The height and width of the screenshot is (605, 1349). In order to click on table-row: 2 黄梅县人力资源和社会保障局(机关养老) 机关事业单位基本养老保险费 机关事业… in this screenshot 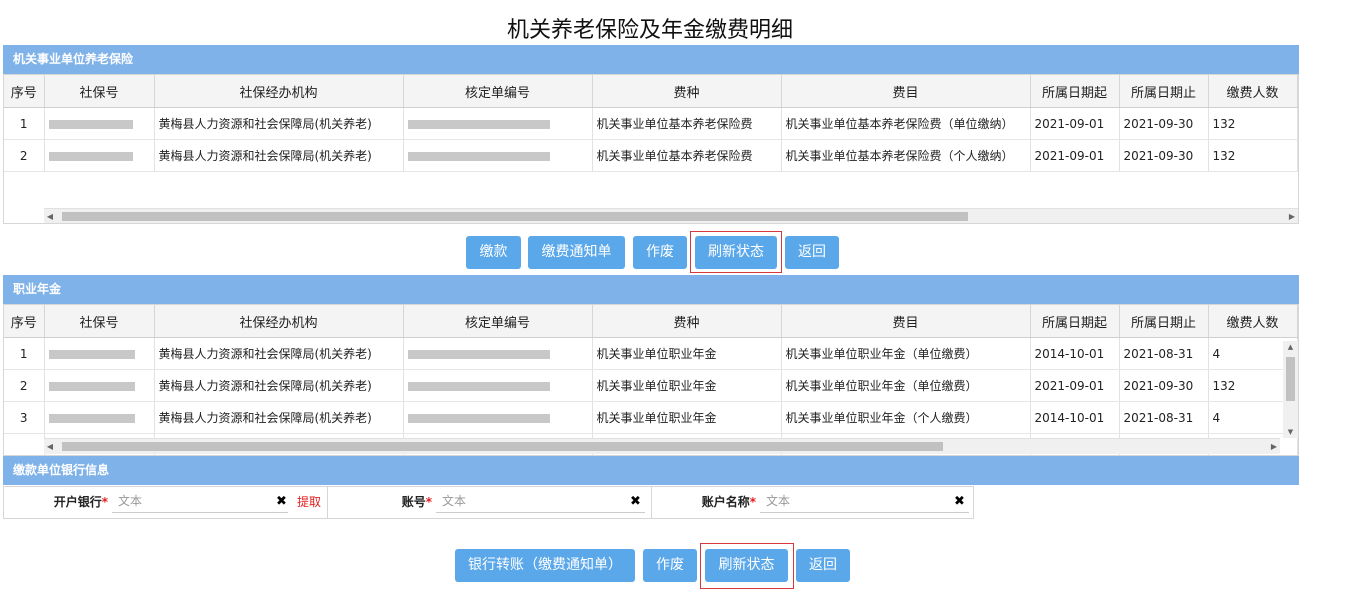, I will do `click(651, 155)`.